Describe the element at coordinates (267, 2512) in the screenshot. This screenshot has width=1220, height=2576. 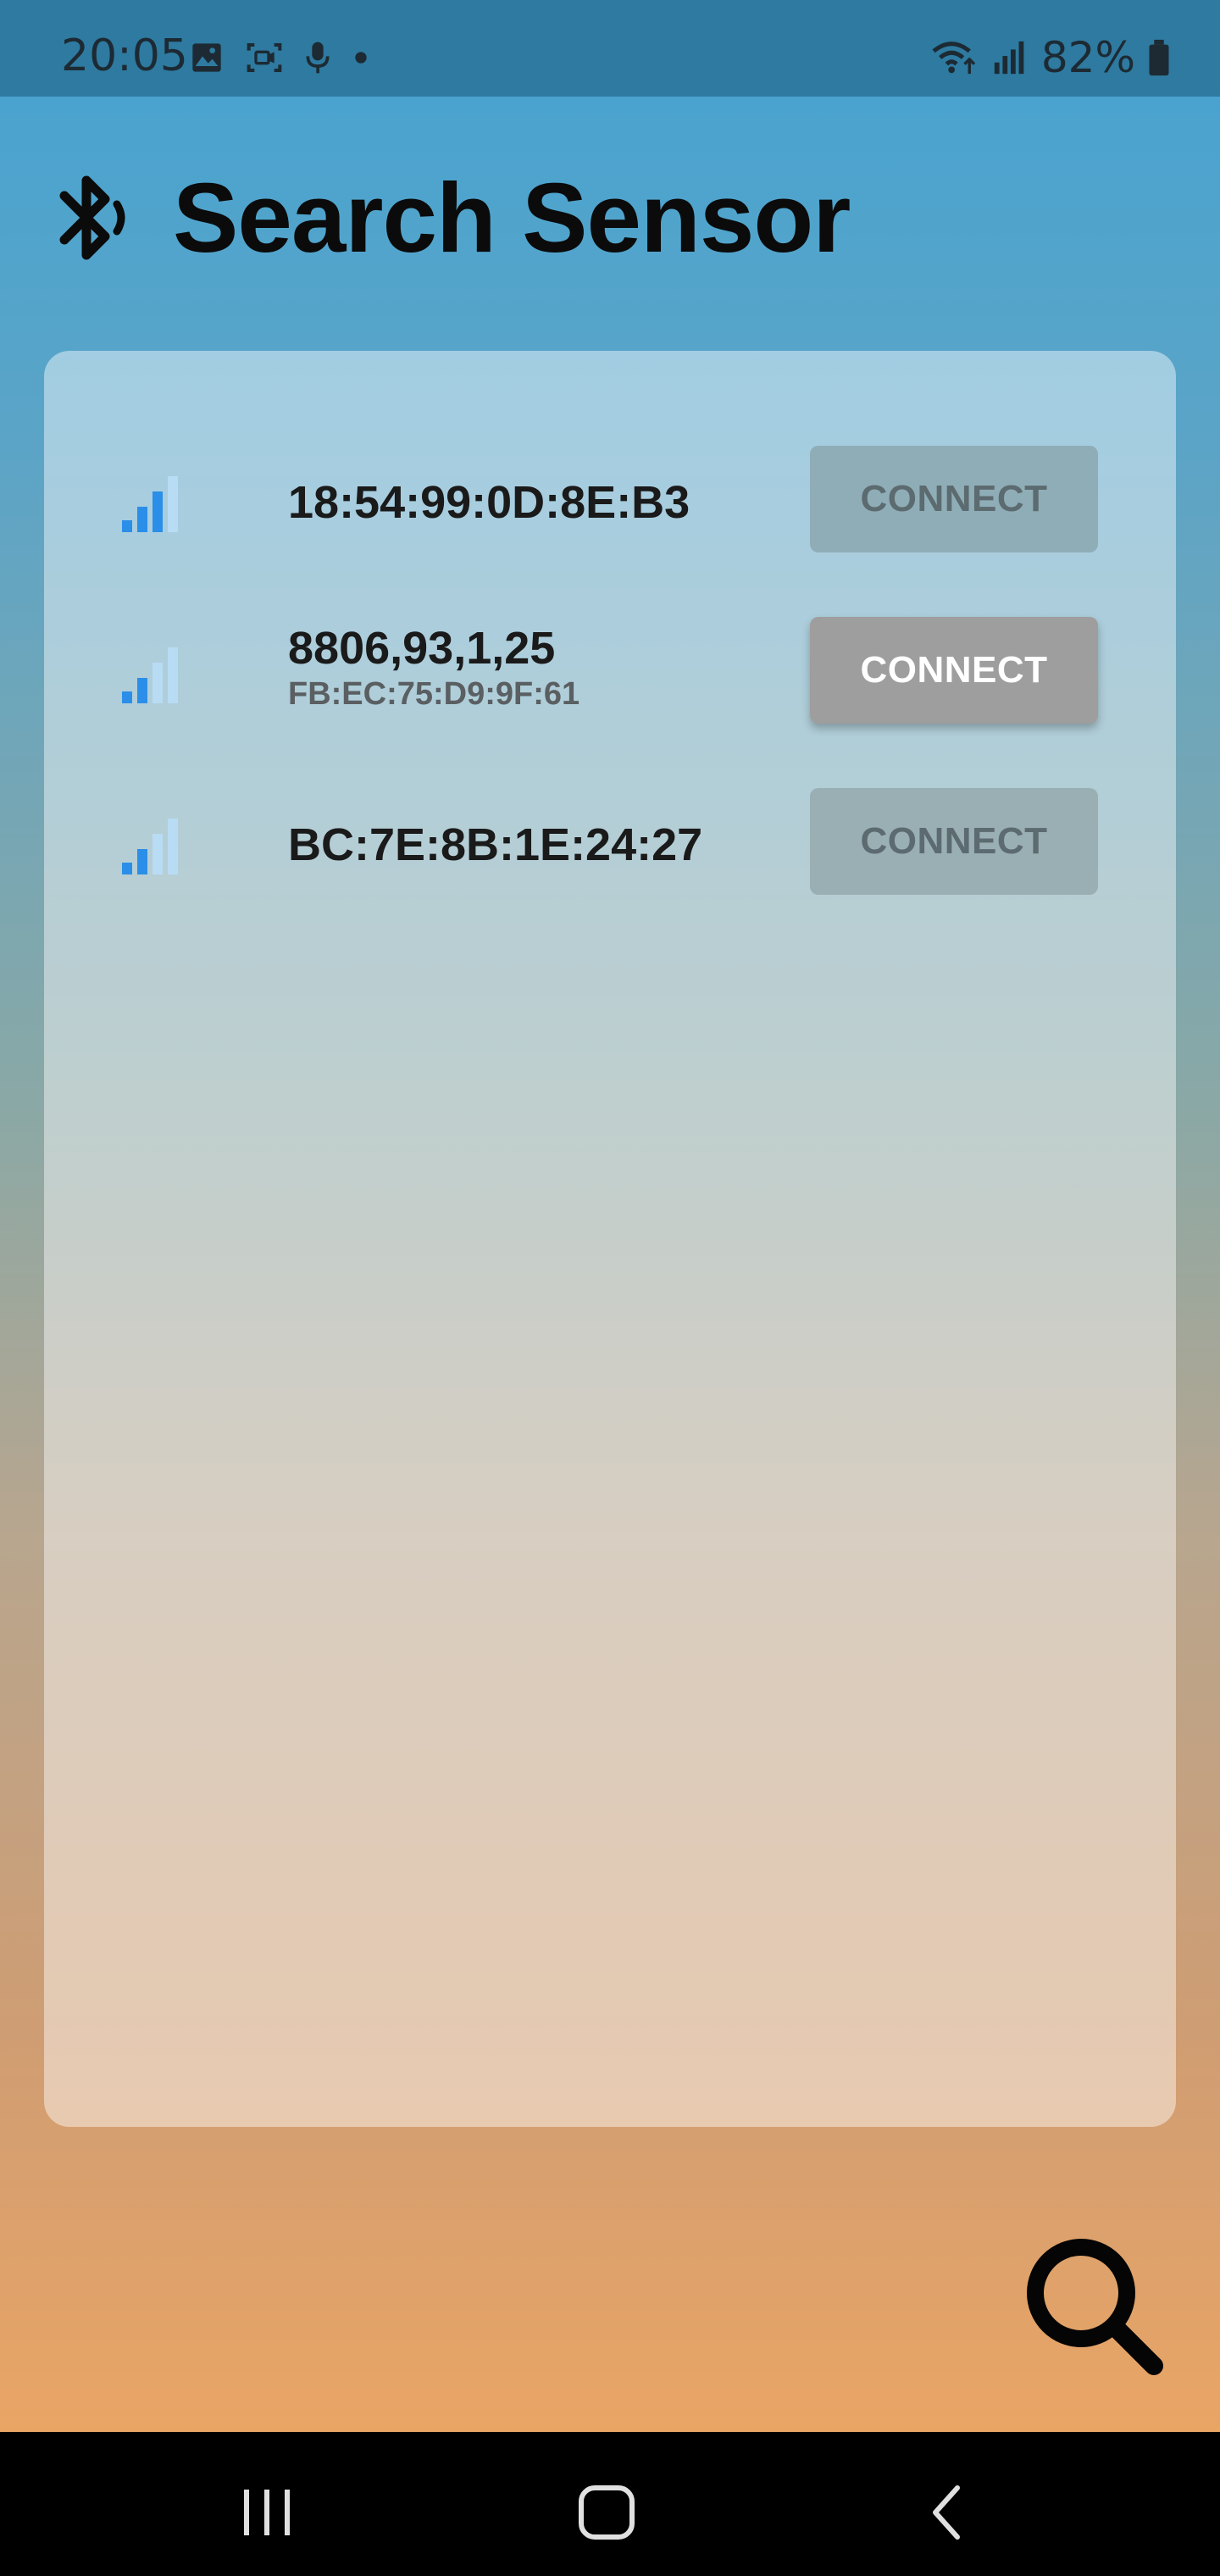
I see `recents-icon` at that location.